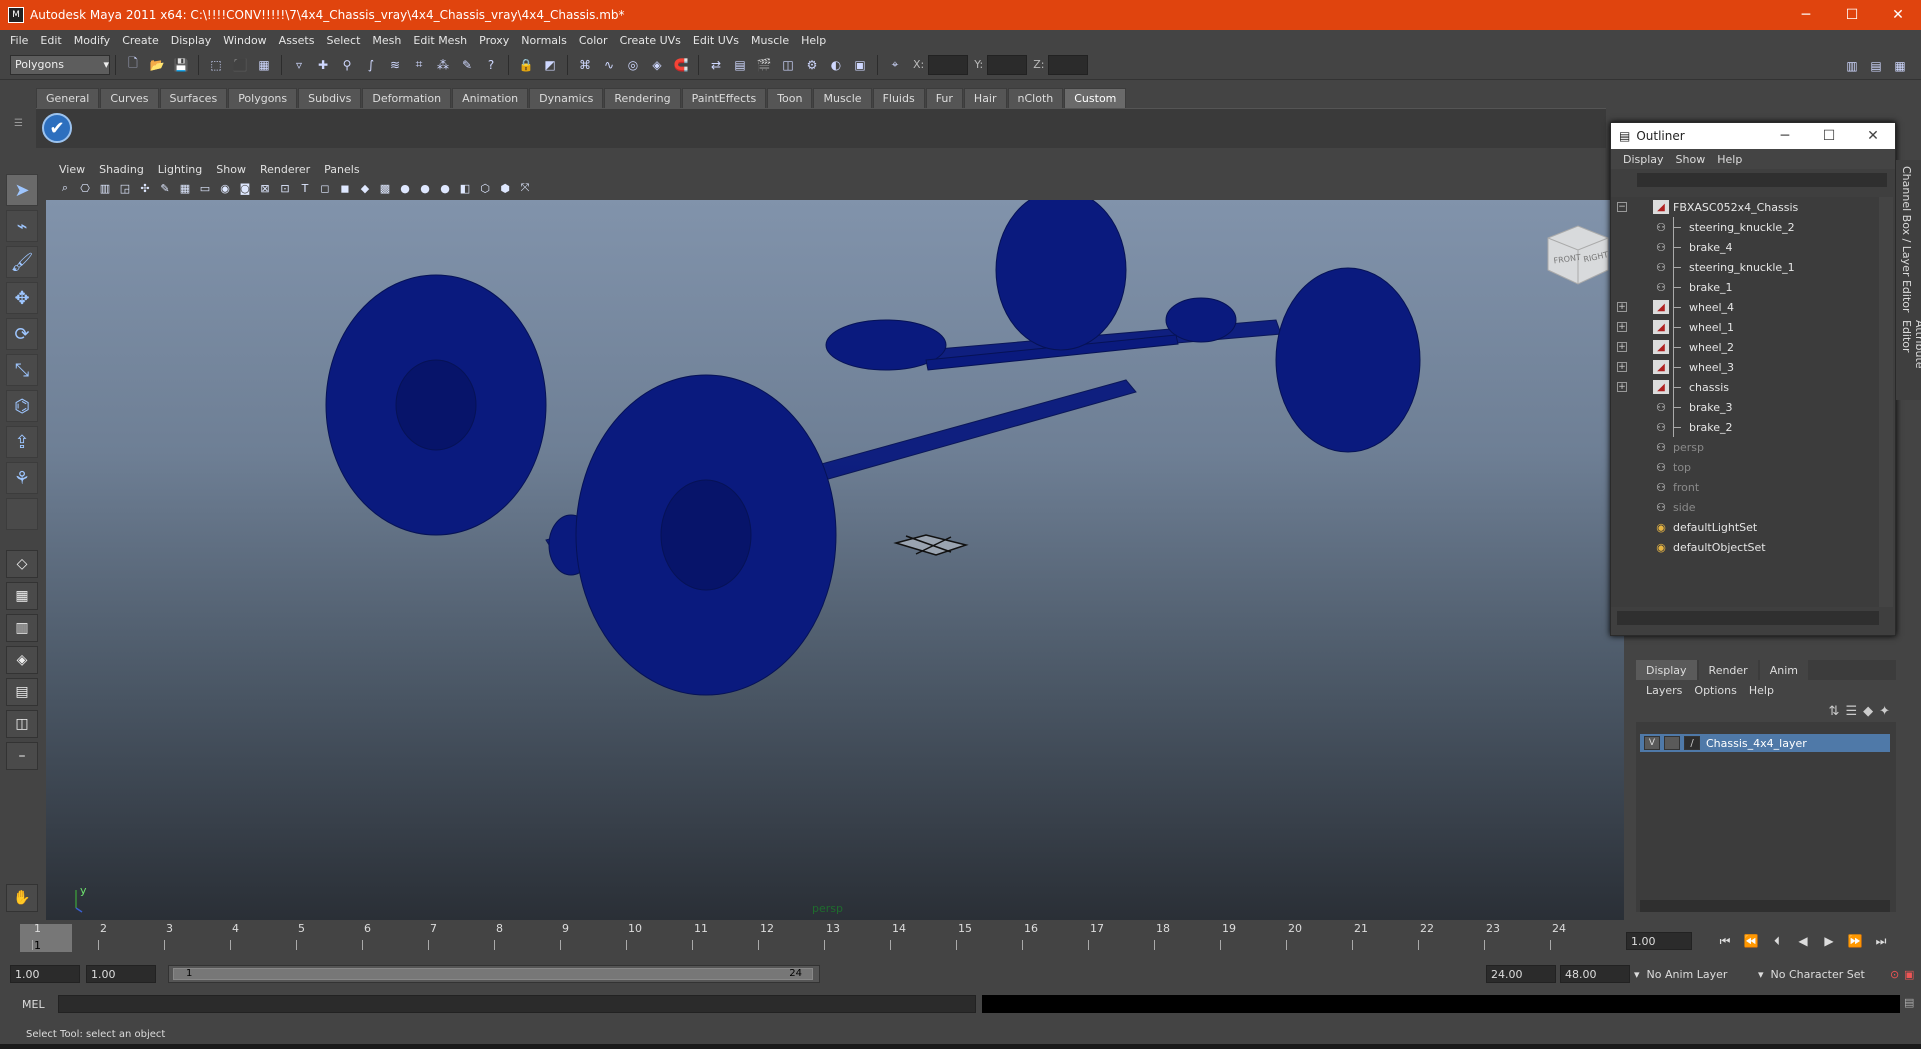  What do you see at coordinates (191, 40) in the screenshot?
I see `menu-display: Display` at bounding box center [191, 40].